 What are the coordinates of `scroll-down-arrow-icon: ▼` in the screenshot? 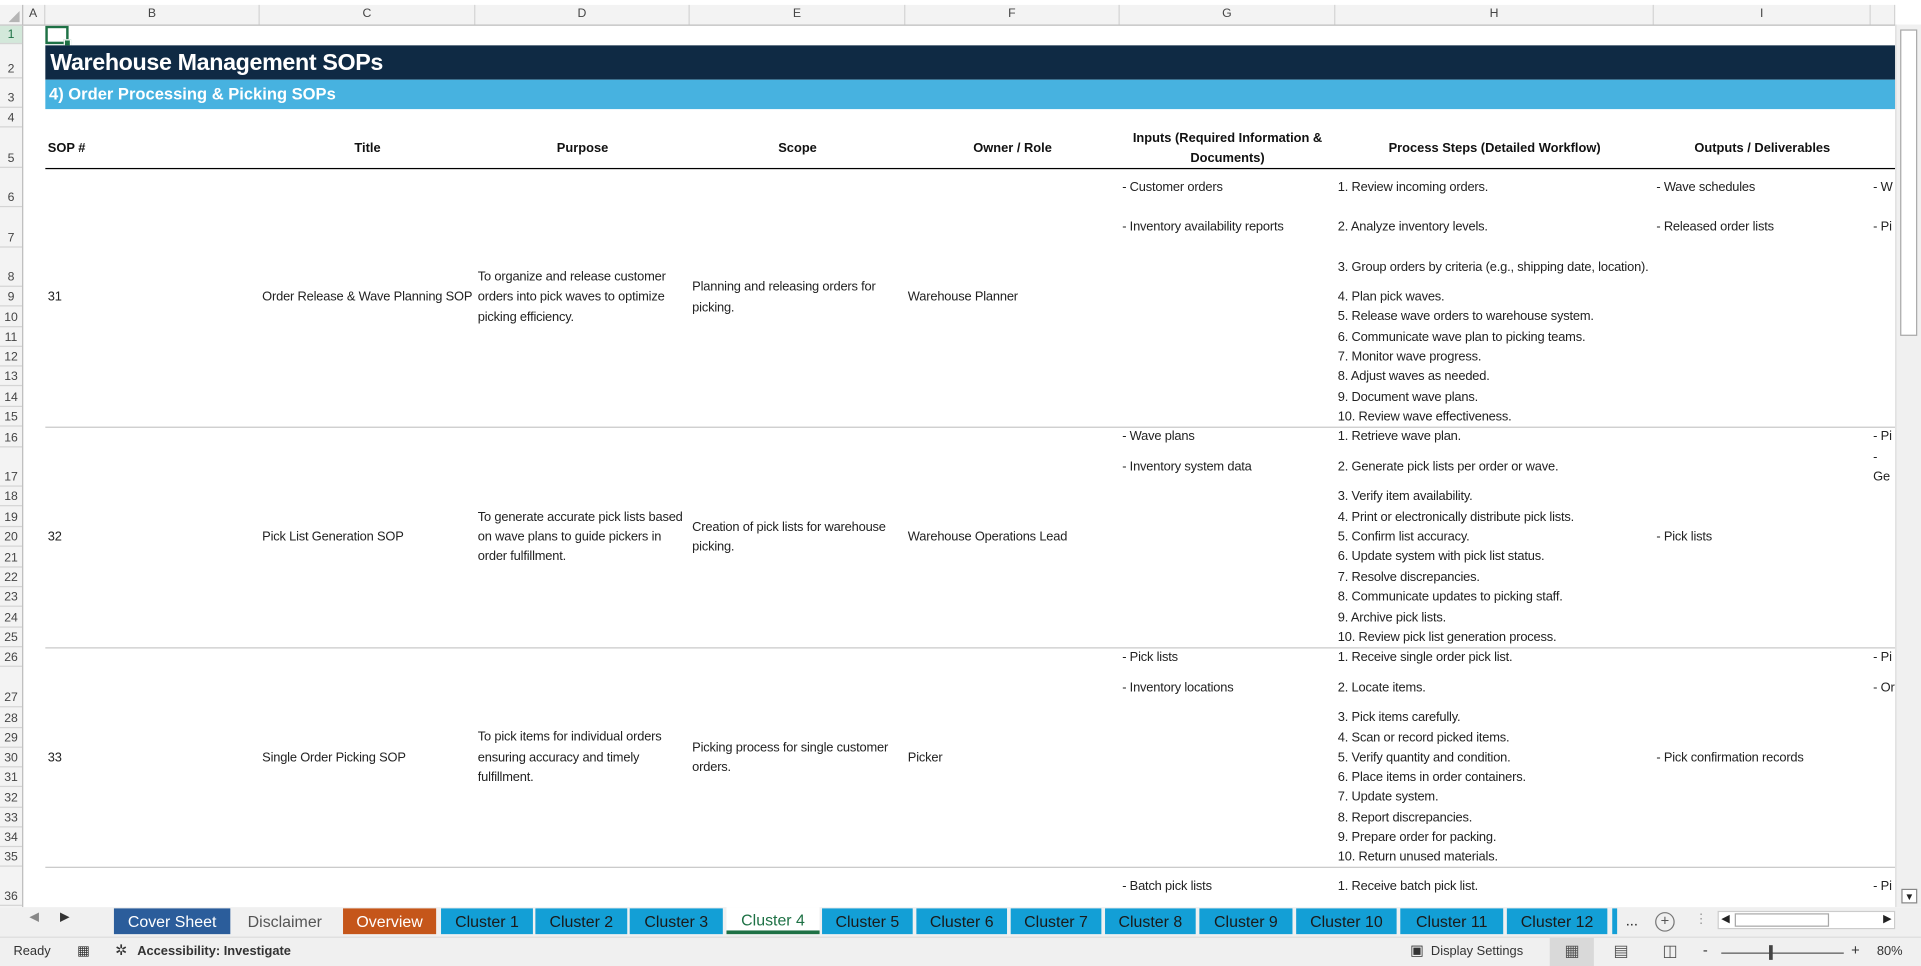 It's located at (1909, 896).